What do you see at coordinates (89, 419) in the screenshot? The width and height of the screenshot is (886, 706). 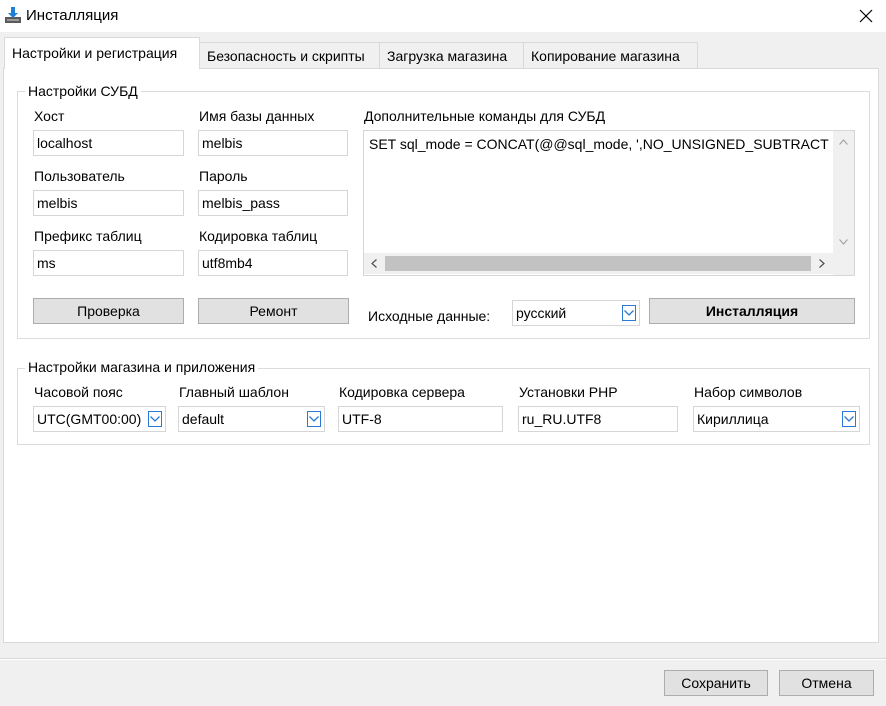 I see `timezone-value: UTC(GMT00:00)` at bounding box center [89, 419].